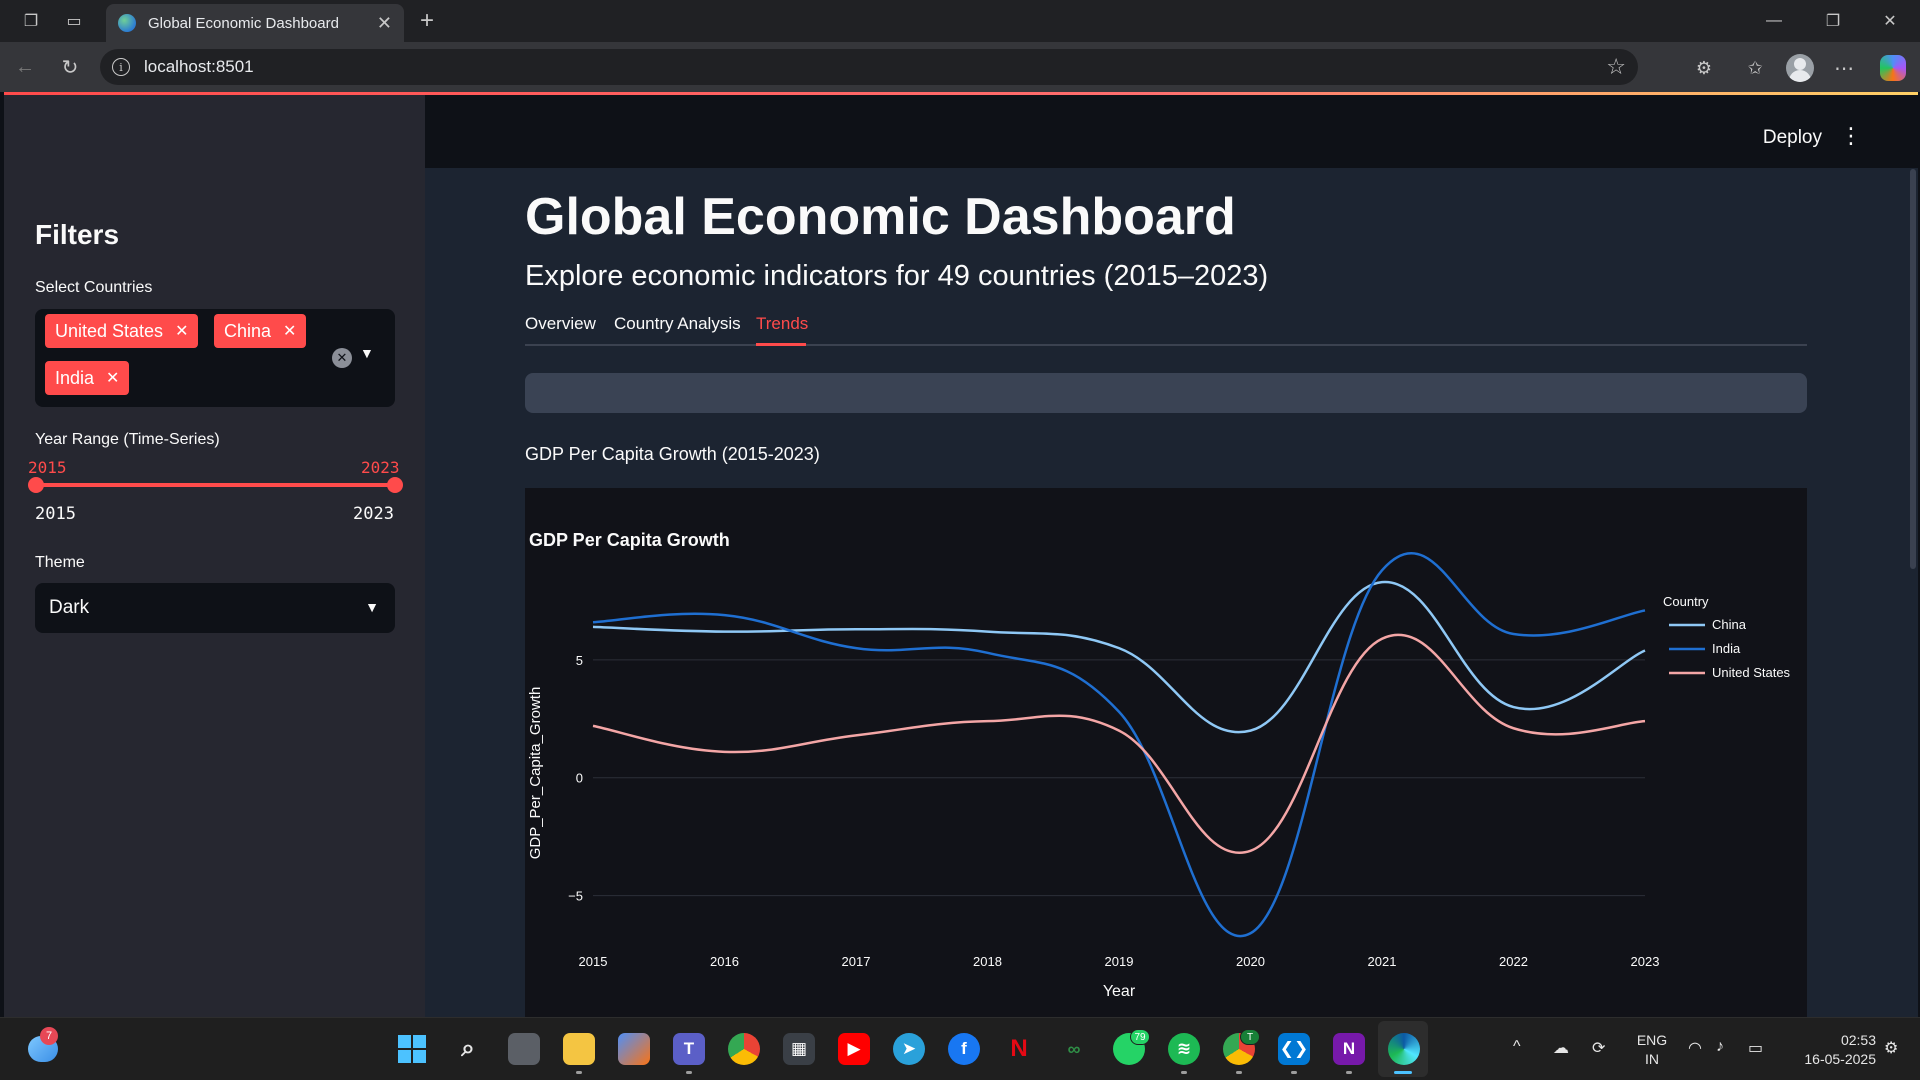  What do you see at coordinates (1755, 68) in the screenshot?
I see `favorites-icon: ✩` at bounding box center [1755, 68].